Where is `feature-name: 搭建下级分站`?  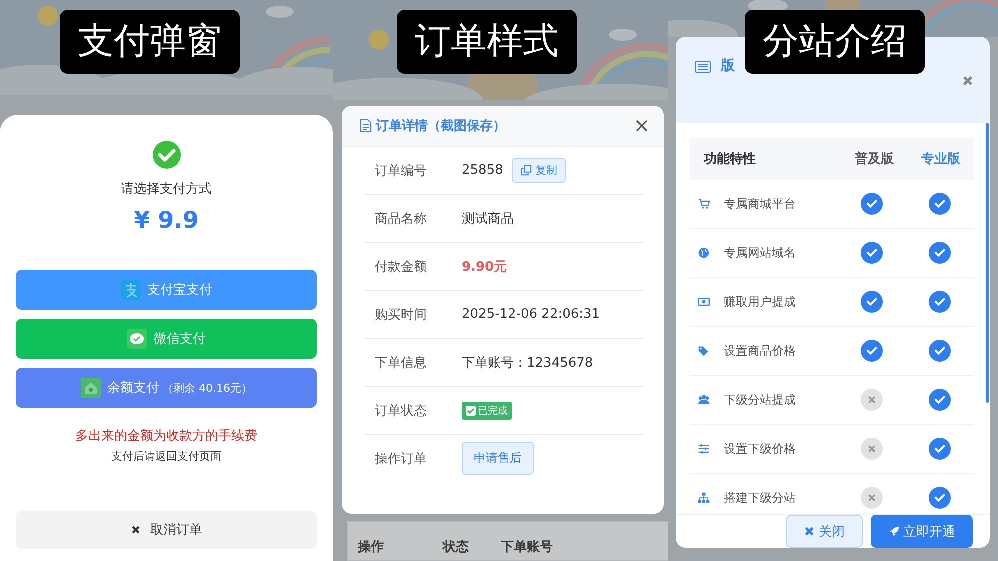 feature-name: 搭建下级分站 is located at coordinates (760, 498).